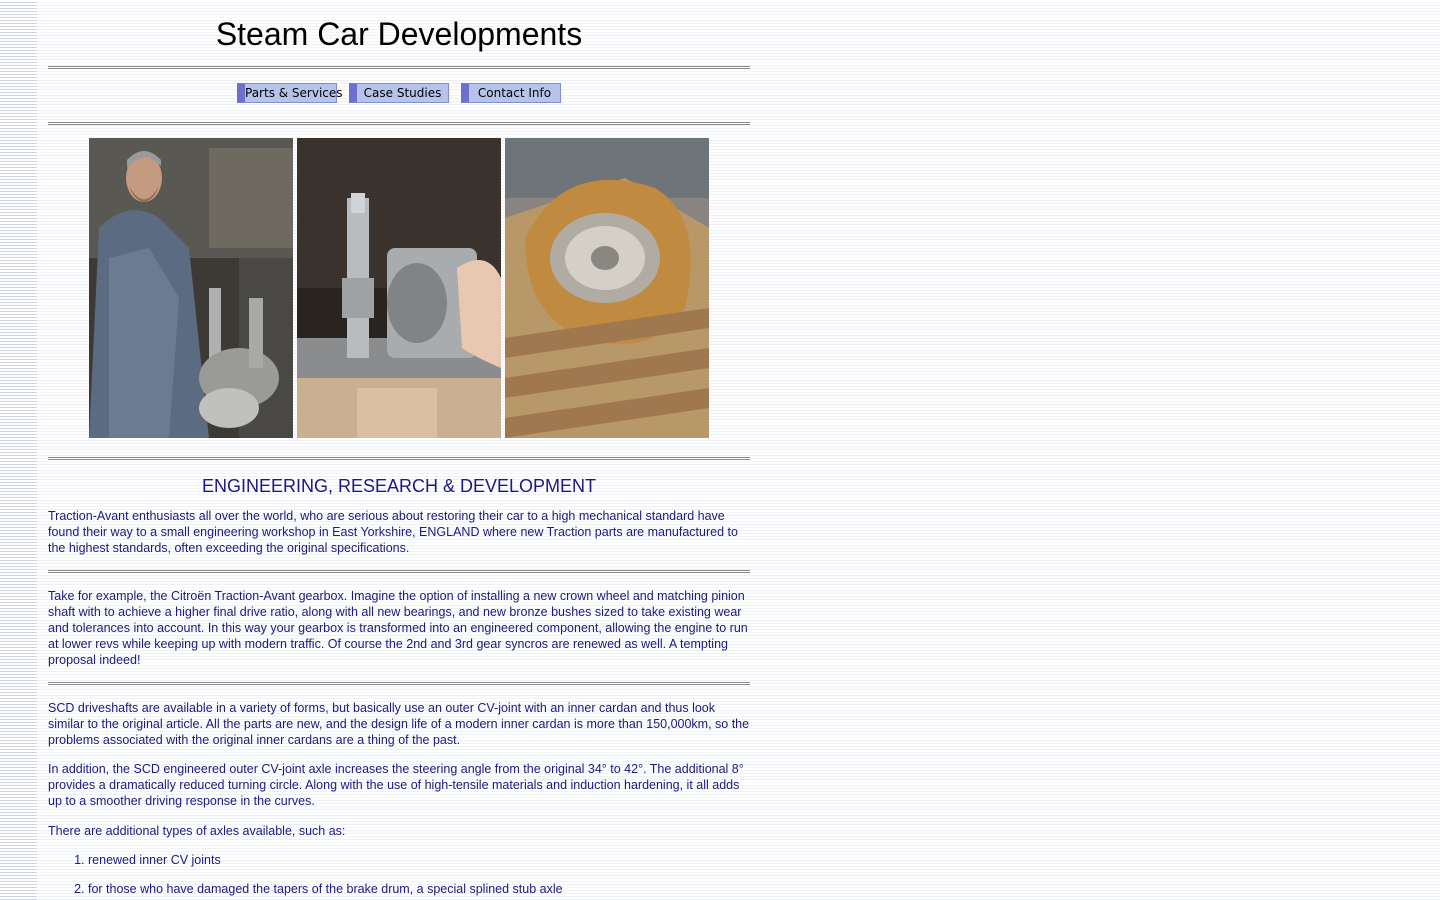 This screenshot has width=1440, height=900. What do you see at coordinates (607, 288) in the screenshot?
I see `crown-wheel-box-photo` at bounding box center [607, 288].